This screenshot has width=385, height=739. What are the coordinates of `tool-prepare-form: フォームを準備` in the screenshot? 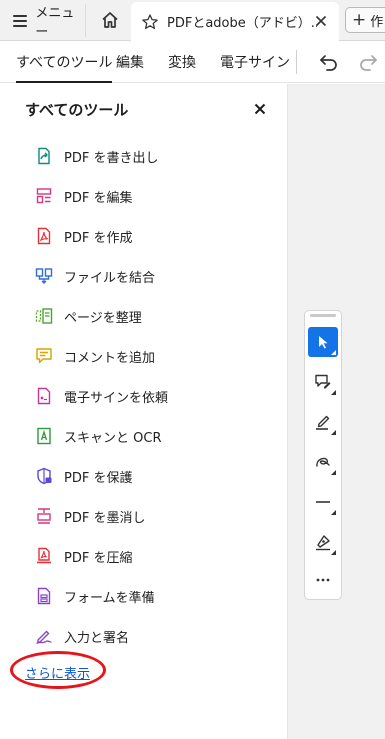 It's located at (143, 596).